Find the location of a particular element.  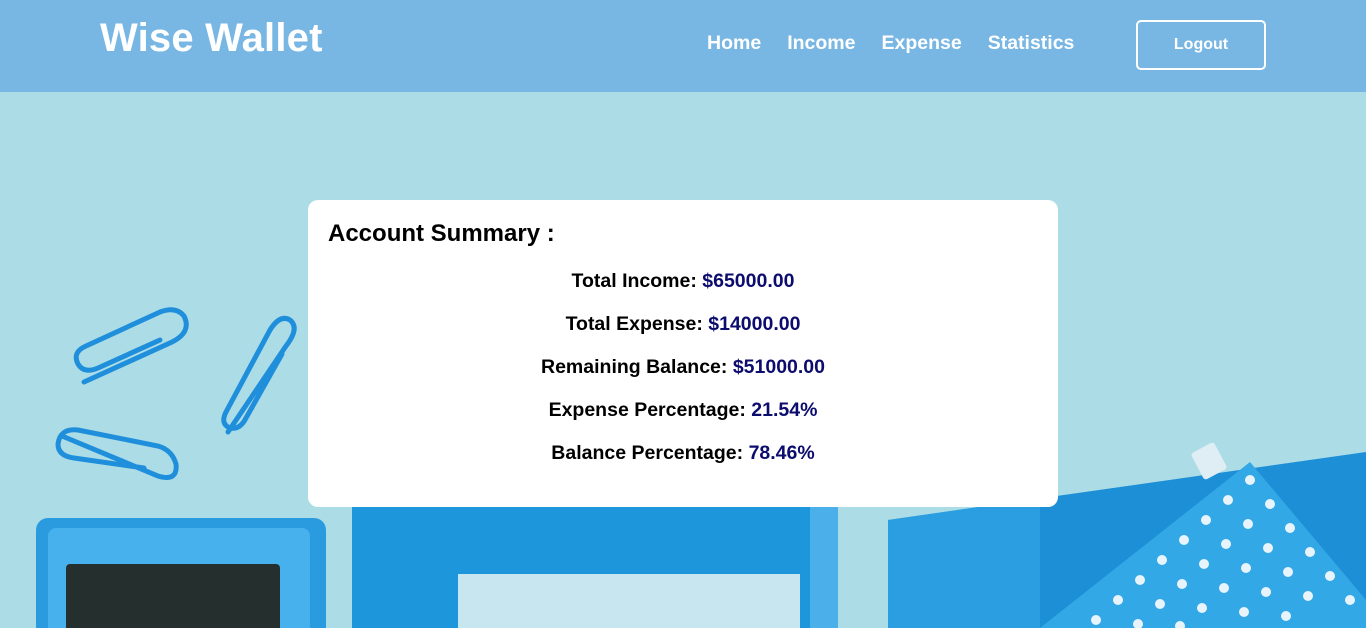

nav-home-link: Home is located at coordinates (734, 43).